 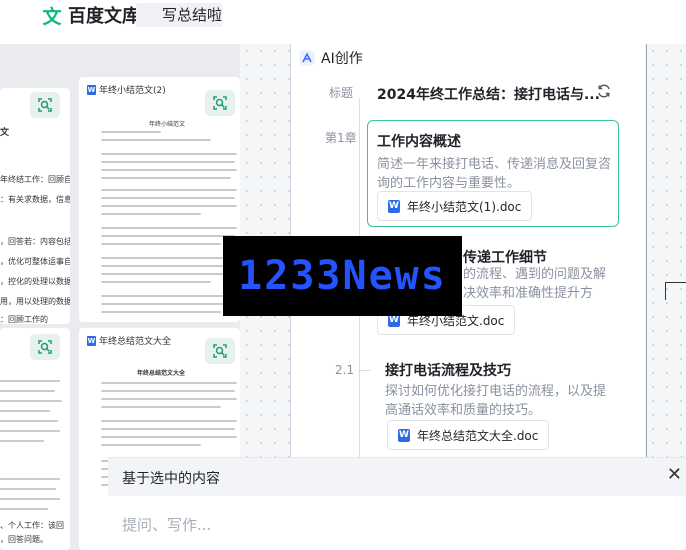 What do you see at coordinates (505, 257) in the screenshot?
I see `section-title: 传递工作细节` at bounding box center [505, 257].